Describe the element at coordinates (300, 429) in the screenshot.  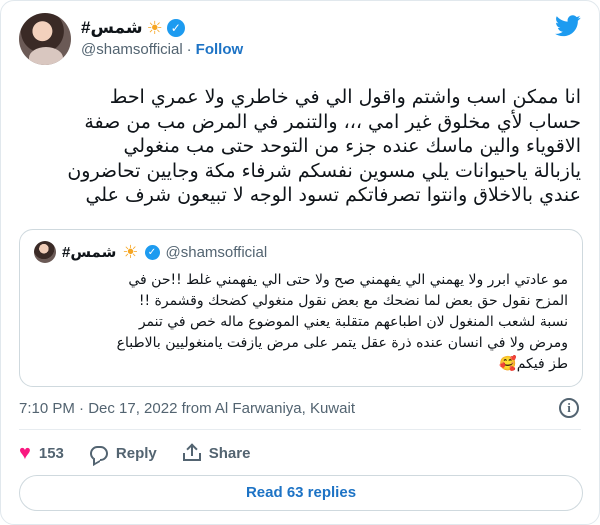
I see `divider` at that location.